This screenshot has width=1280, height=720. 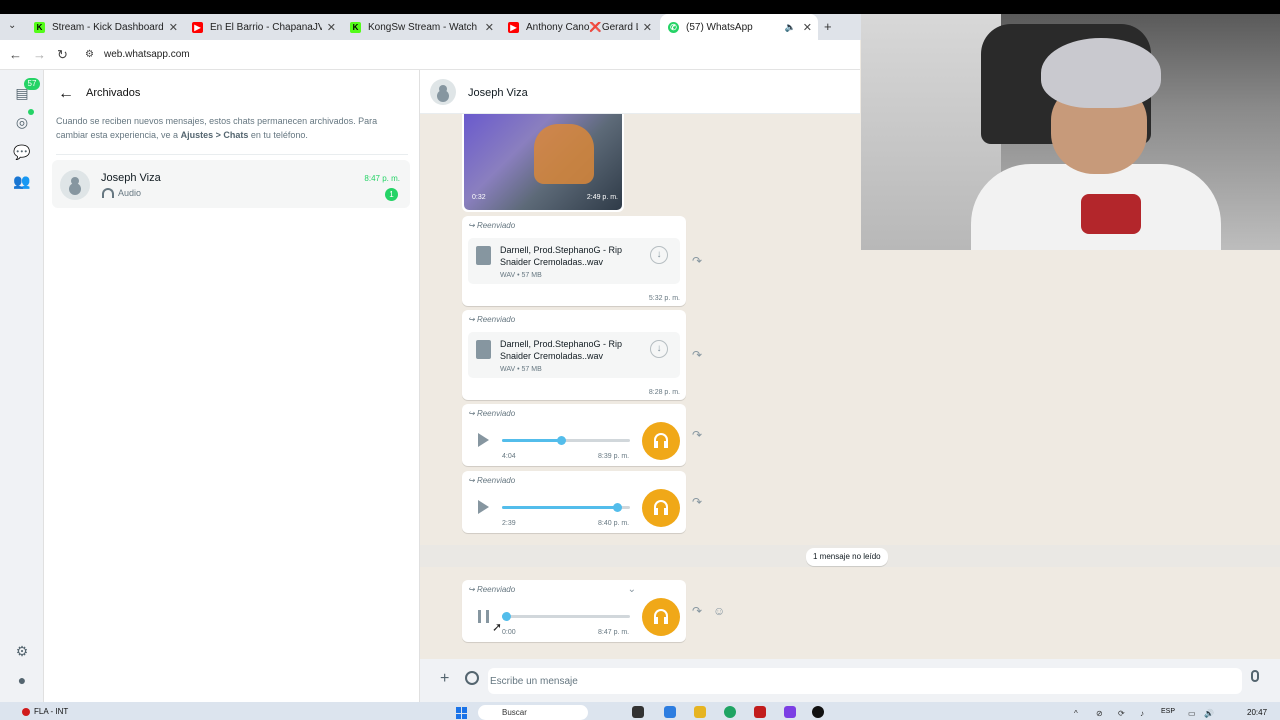 I want to click on video-message: 0:32 2:49 p. m., so click(x=543, y=163).